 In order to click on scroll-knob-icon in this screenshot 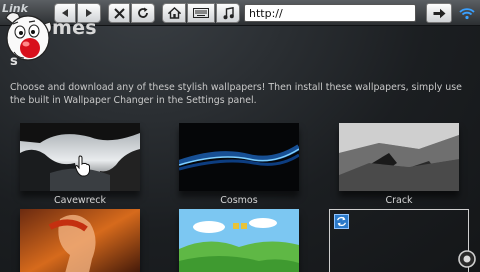, I will do `click(467, 259)`.